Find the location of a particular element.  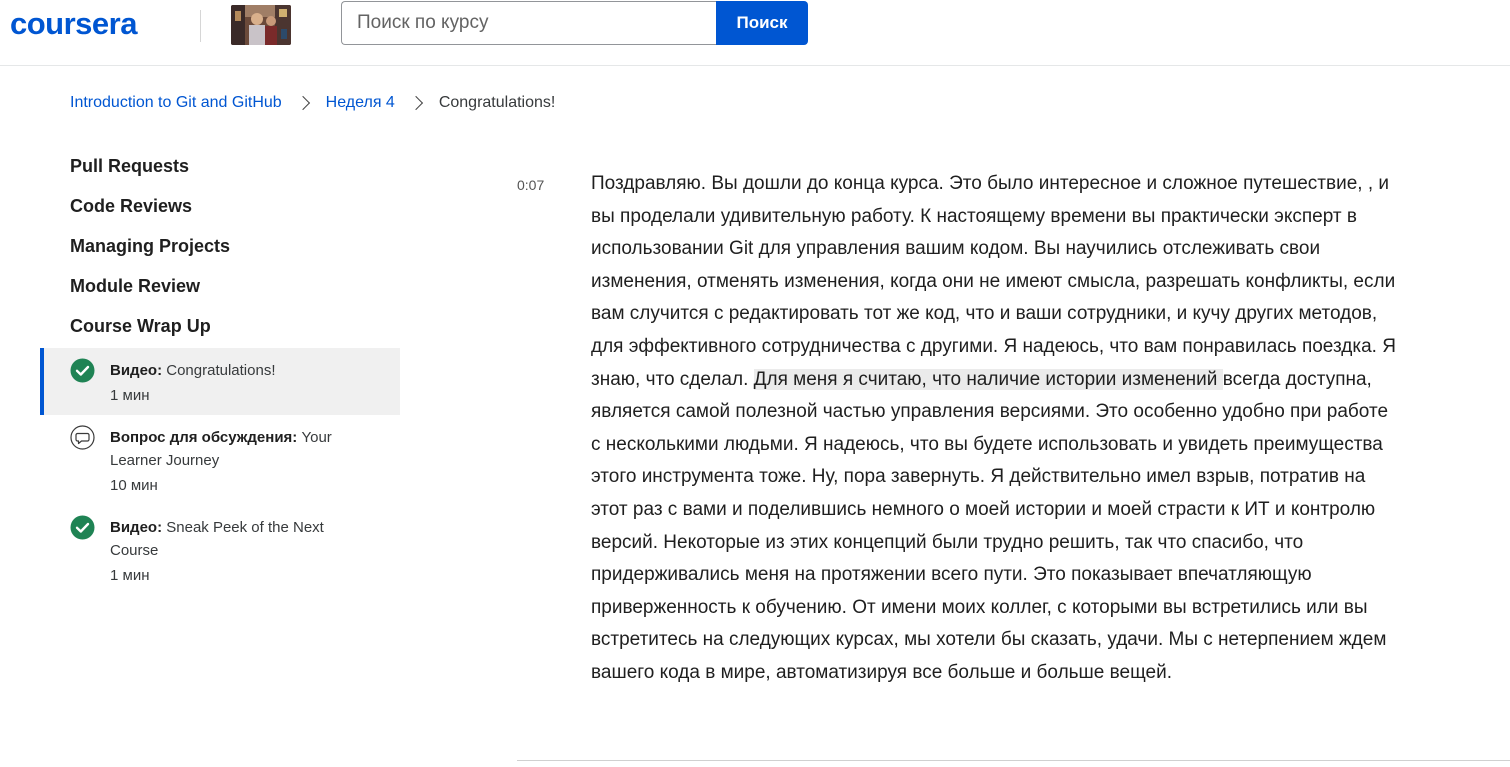

lesson-duration: 10 мин is located at coordinates (134, 485).